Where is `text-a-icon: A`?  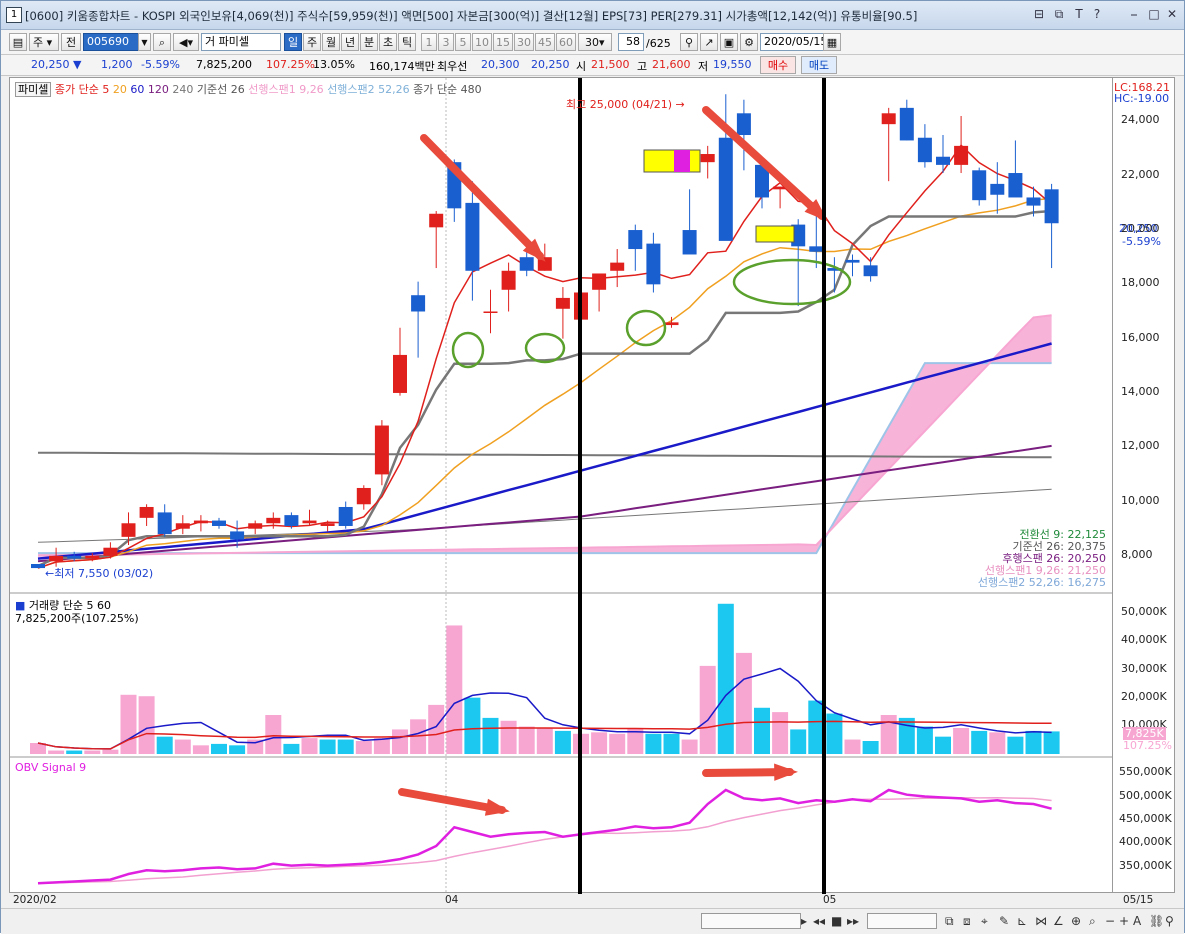 text-a-icon: A is located at coordinates (1137, 921).